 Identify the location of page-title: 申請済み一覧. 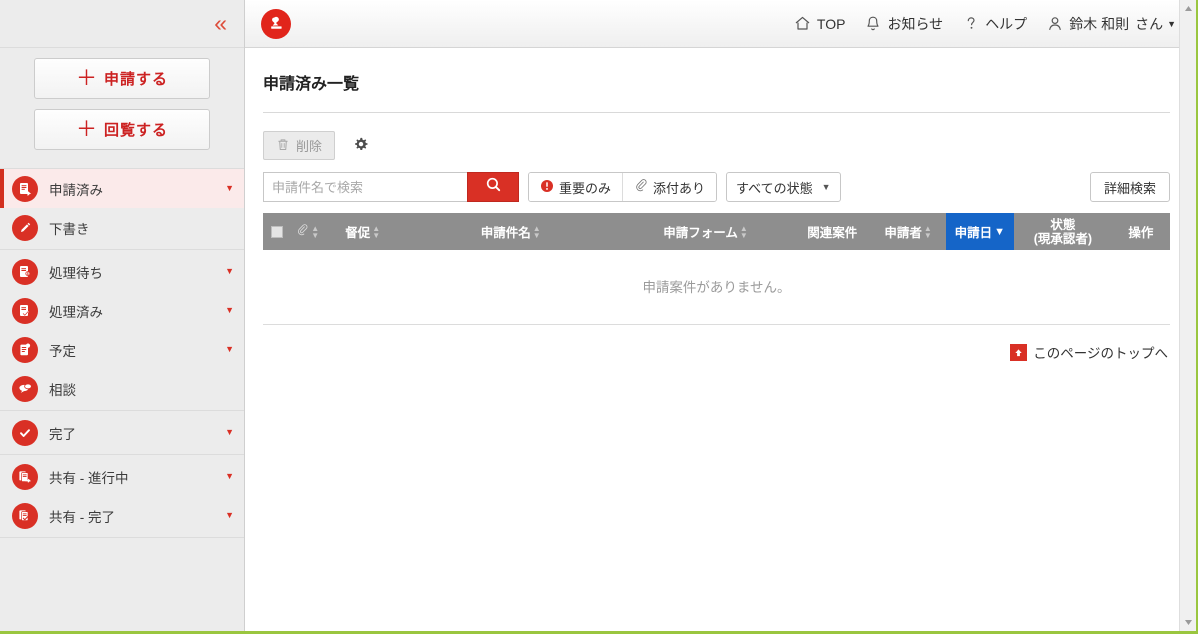
(716, 80).